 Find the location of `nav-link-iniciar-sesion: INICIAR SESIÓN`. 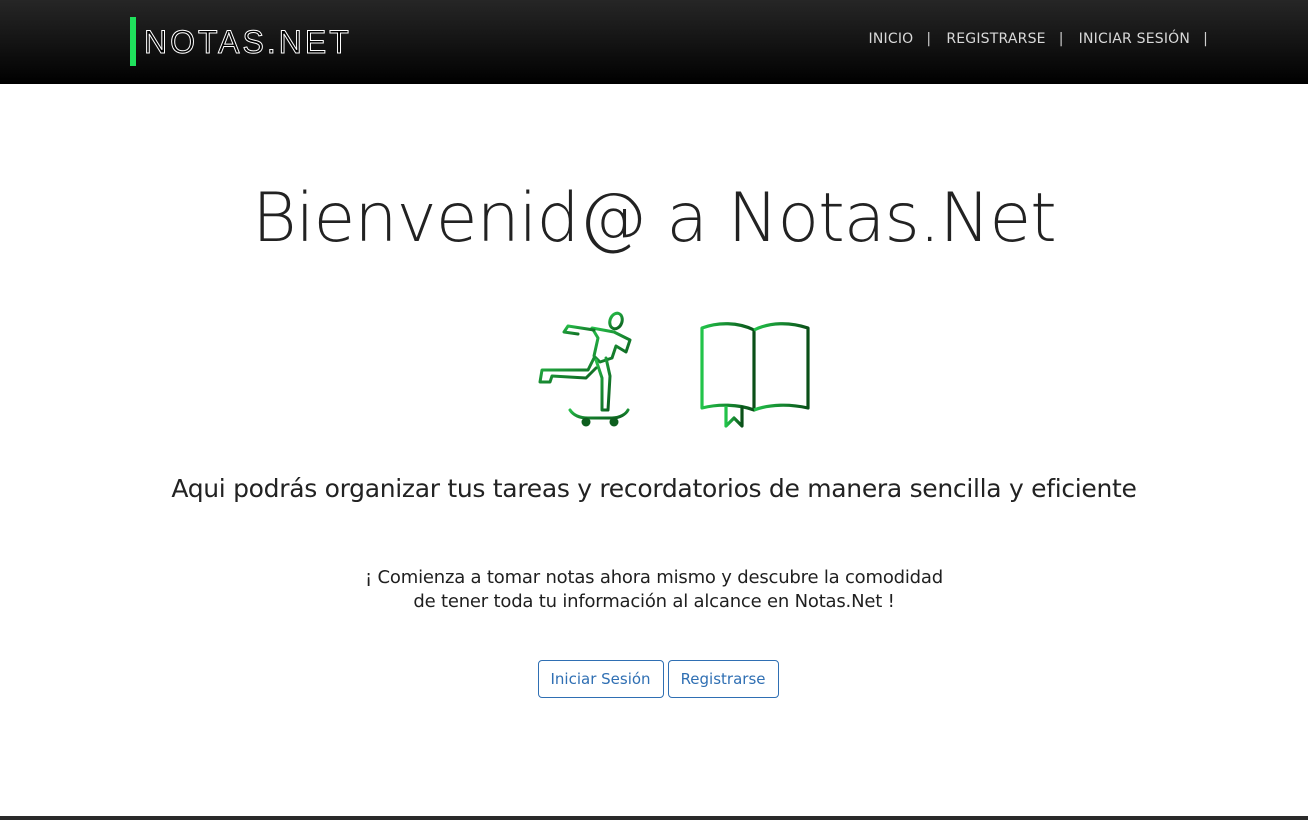

nav-link-iniciar-sesion: INICIAR SESIÓN is located at coordinates (1134, 39).